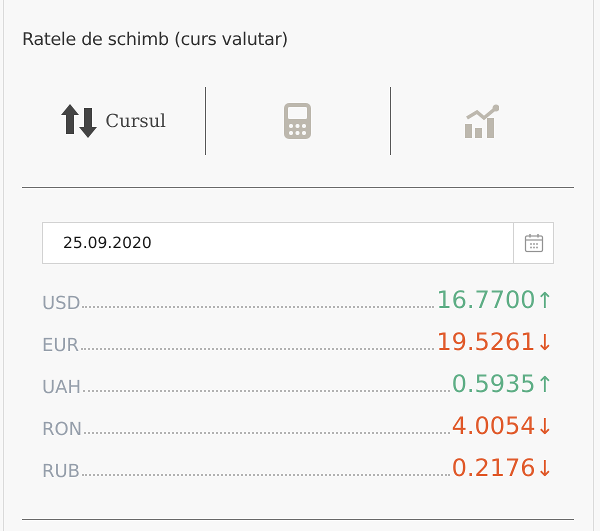 The image size is (600, 531). Describe the element at coordinates (494, 468) in the screenshot. I see `rate-value: 0.2176` at that location.